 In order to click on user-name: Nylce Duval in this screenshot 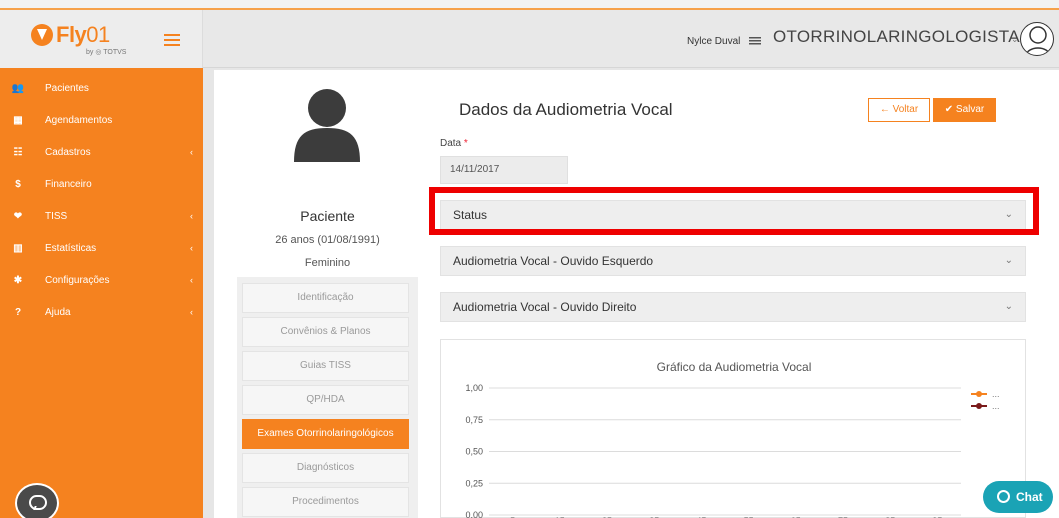, I will do `click(713, 41)`.